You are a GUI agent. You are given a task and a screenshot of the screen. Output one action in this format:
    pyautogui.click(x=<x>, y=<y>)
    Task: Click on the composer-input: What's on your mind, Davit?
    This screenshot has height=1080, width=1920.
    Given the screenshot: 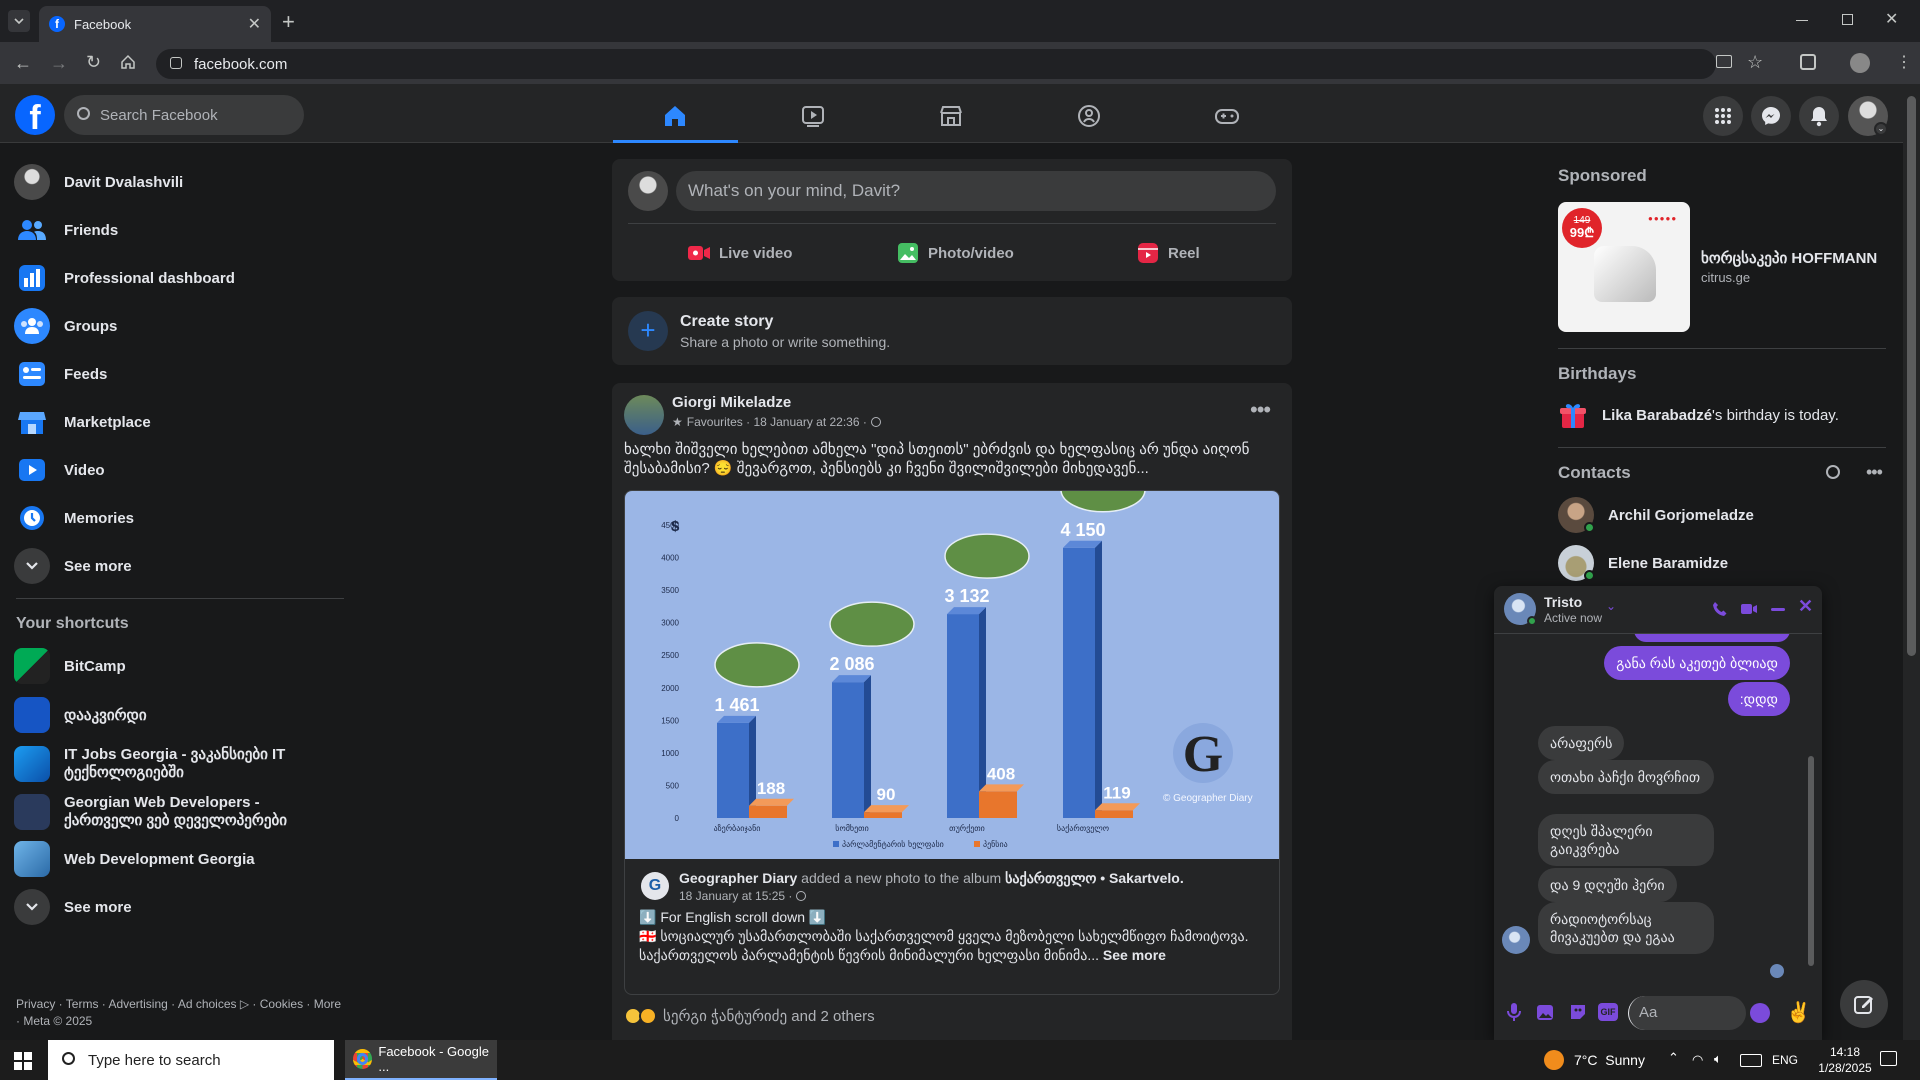 What is the action you would take?
    pyautogui.click(x=976, y=191)
    